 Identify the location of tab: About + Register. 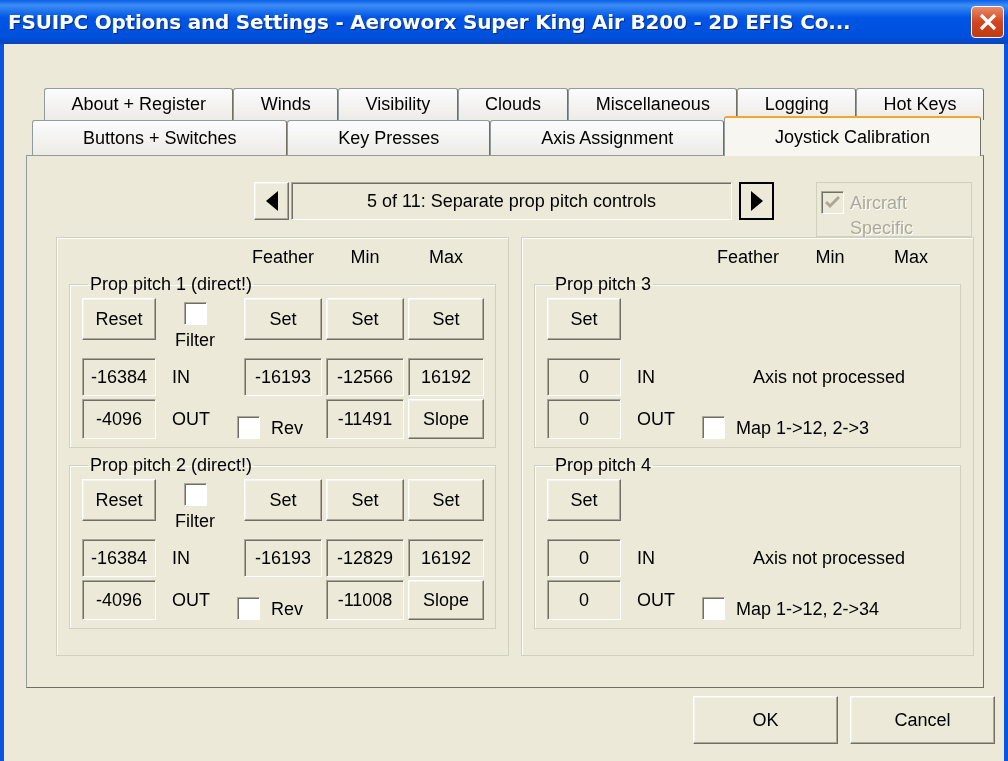
(139, 104).